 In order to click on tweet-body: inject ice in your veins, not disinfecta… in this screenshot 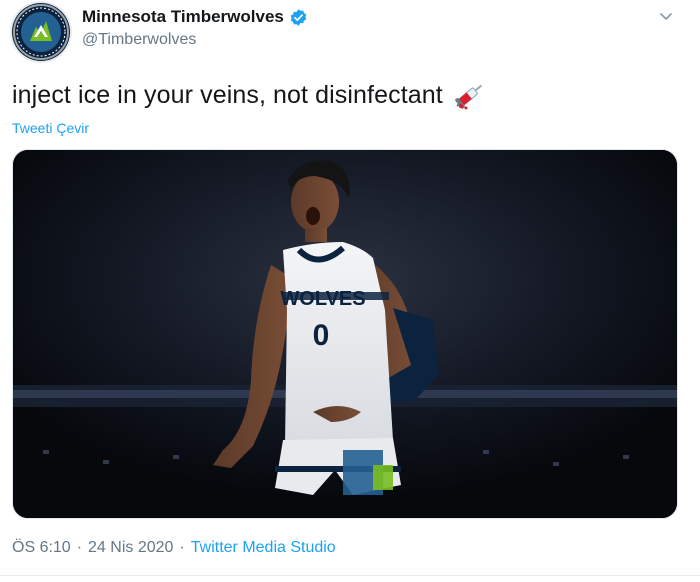, I will do `click(227, 94)`.